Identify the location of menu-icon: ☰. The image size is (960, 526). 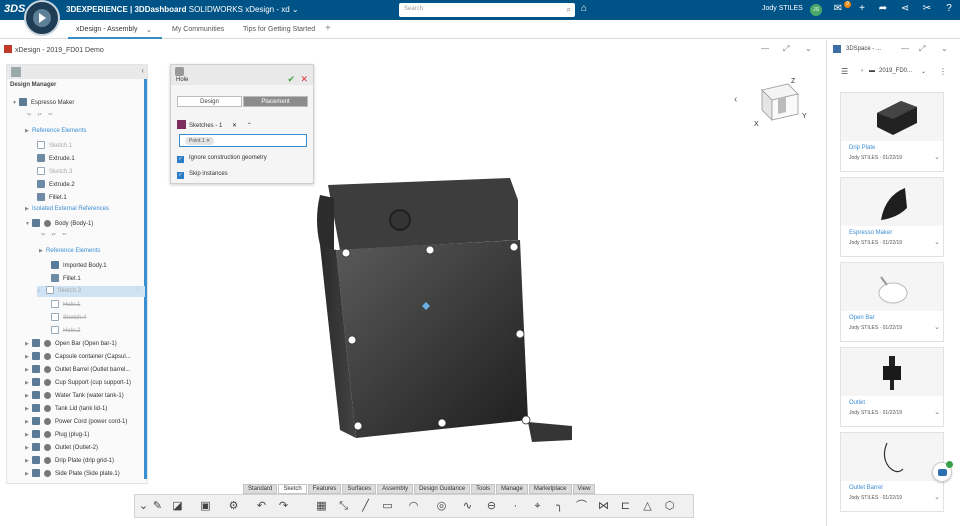
(844, 71).